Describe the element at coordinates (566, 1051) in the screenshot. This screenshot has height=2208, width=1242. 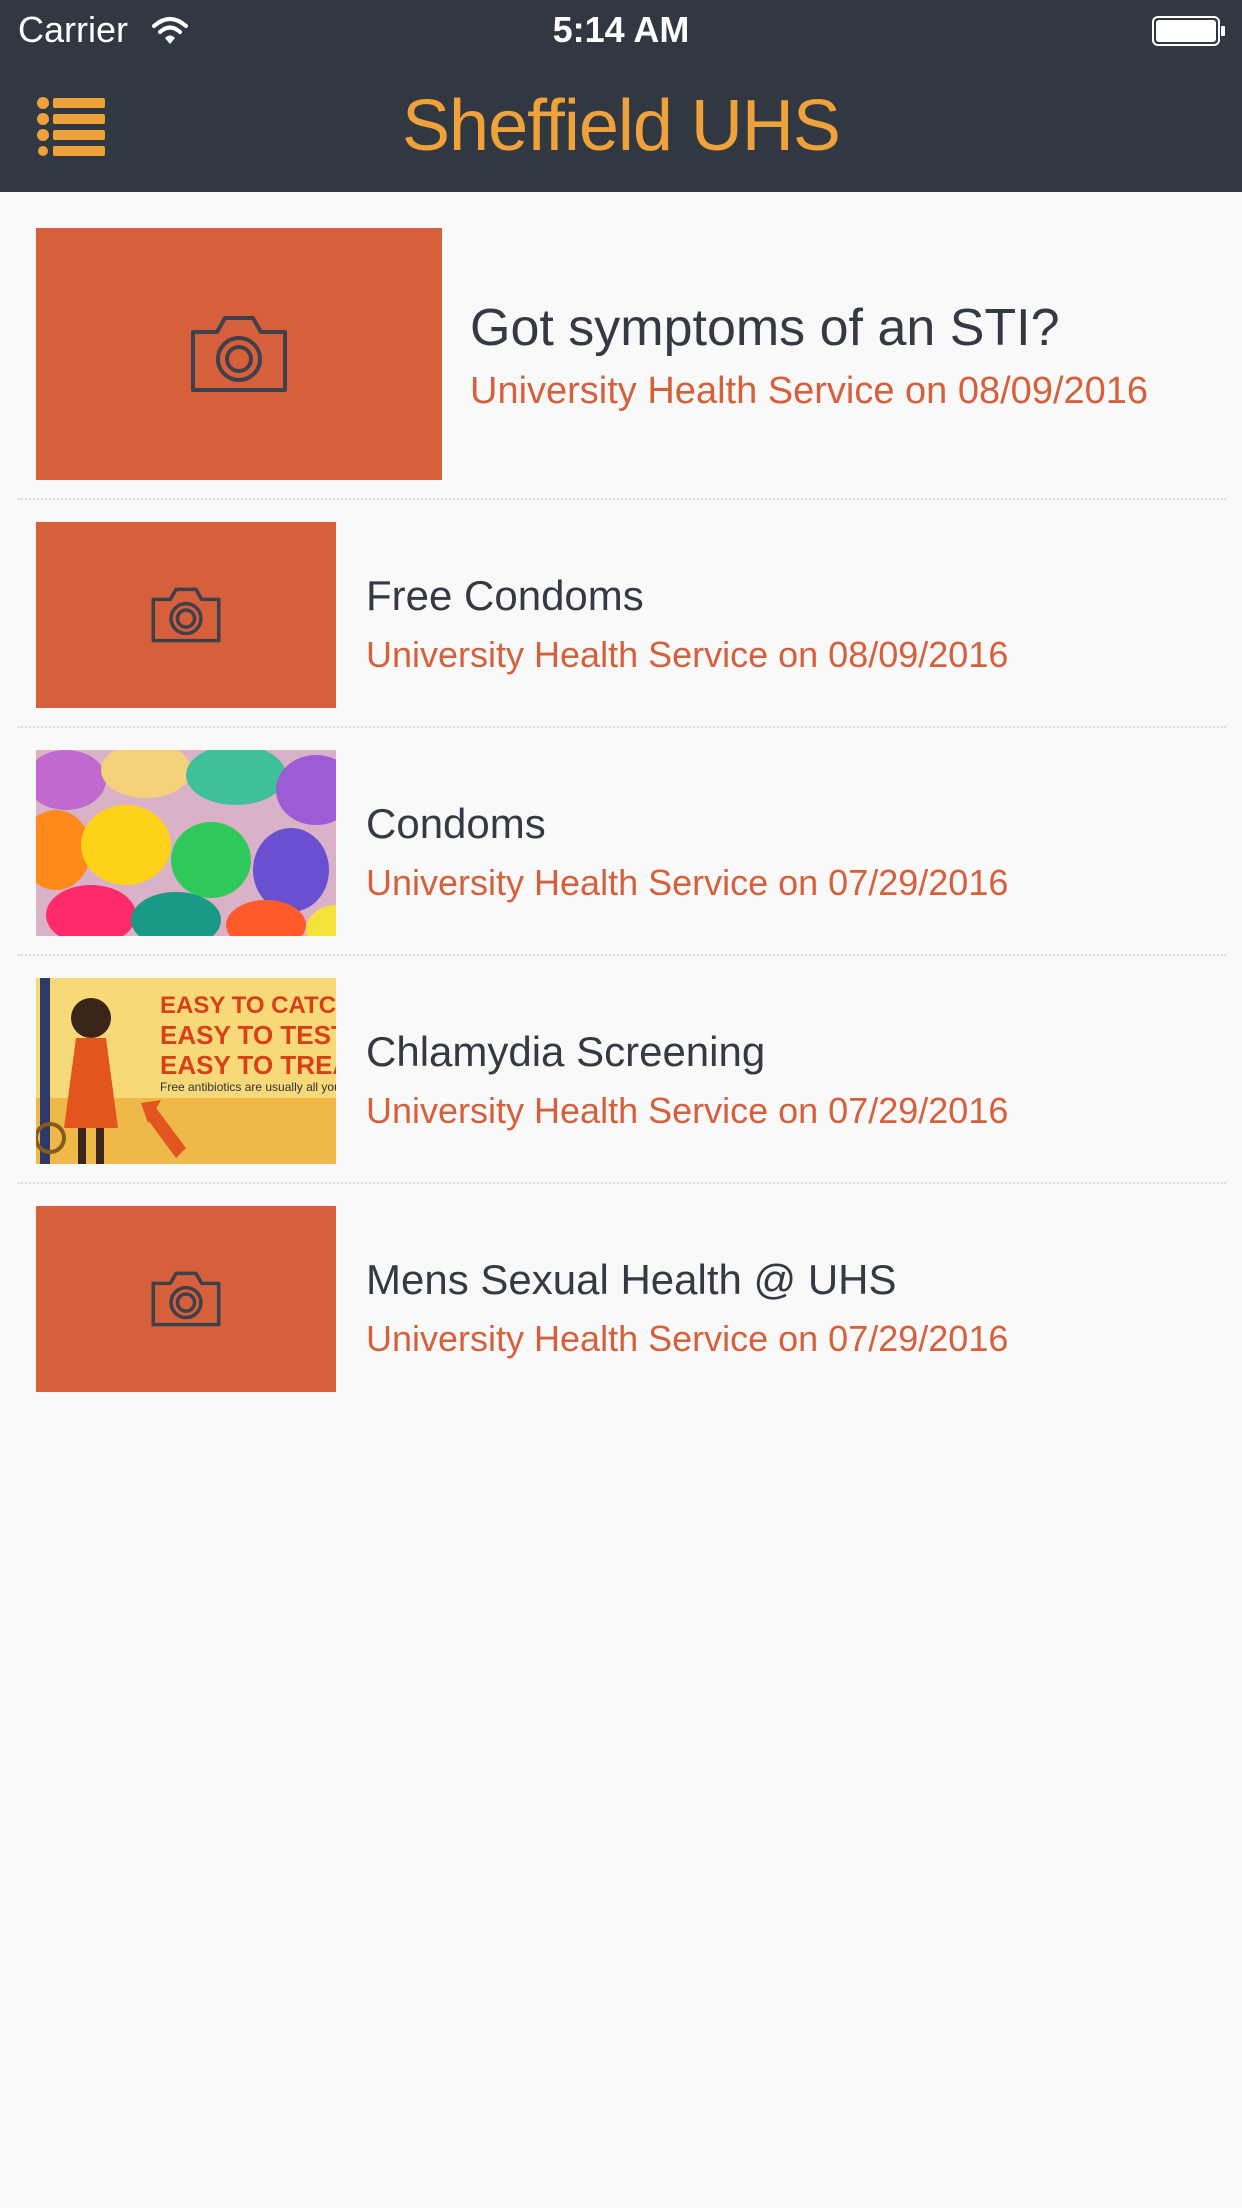
I see `post-title: Chlamydia Screening` at that location.